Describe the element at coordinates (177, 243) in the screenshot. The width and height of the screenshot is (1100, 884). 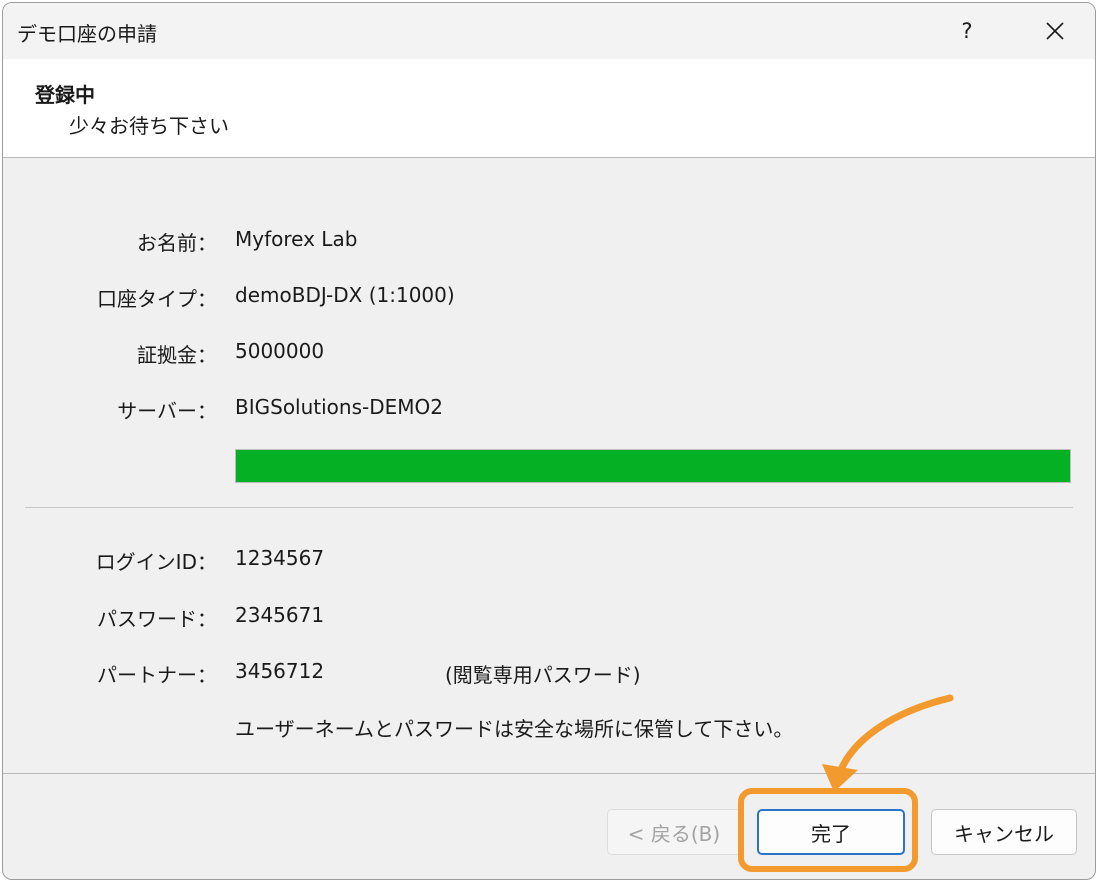
I see `name-label: お名前：` at that location.